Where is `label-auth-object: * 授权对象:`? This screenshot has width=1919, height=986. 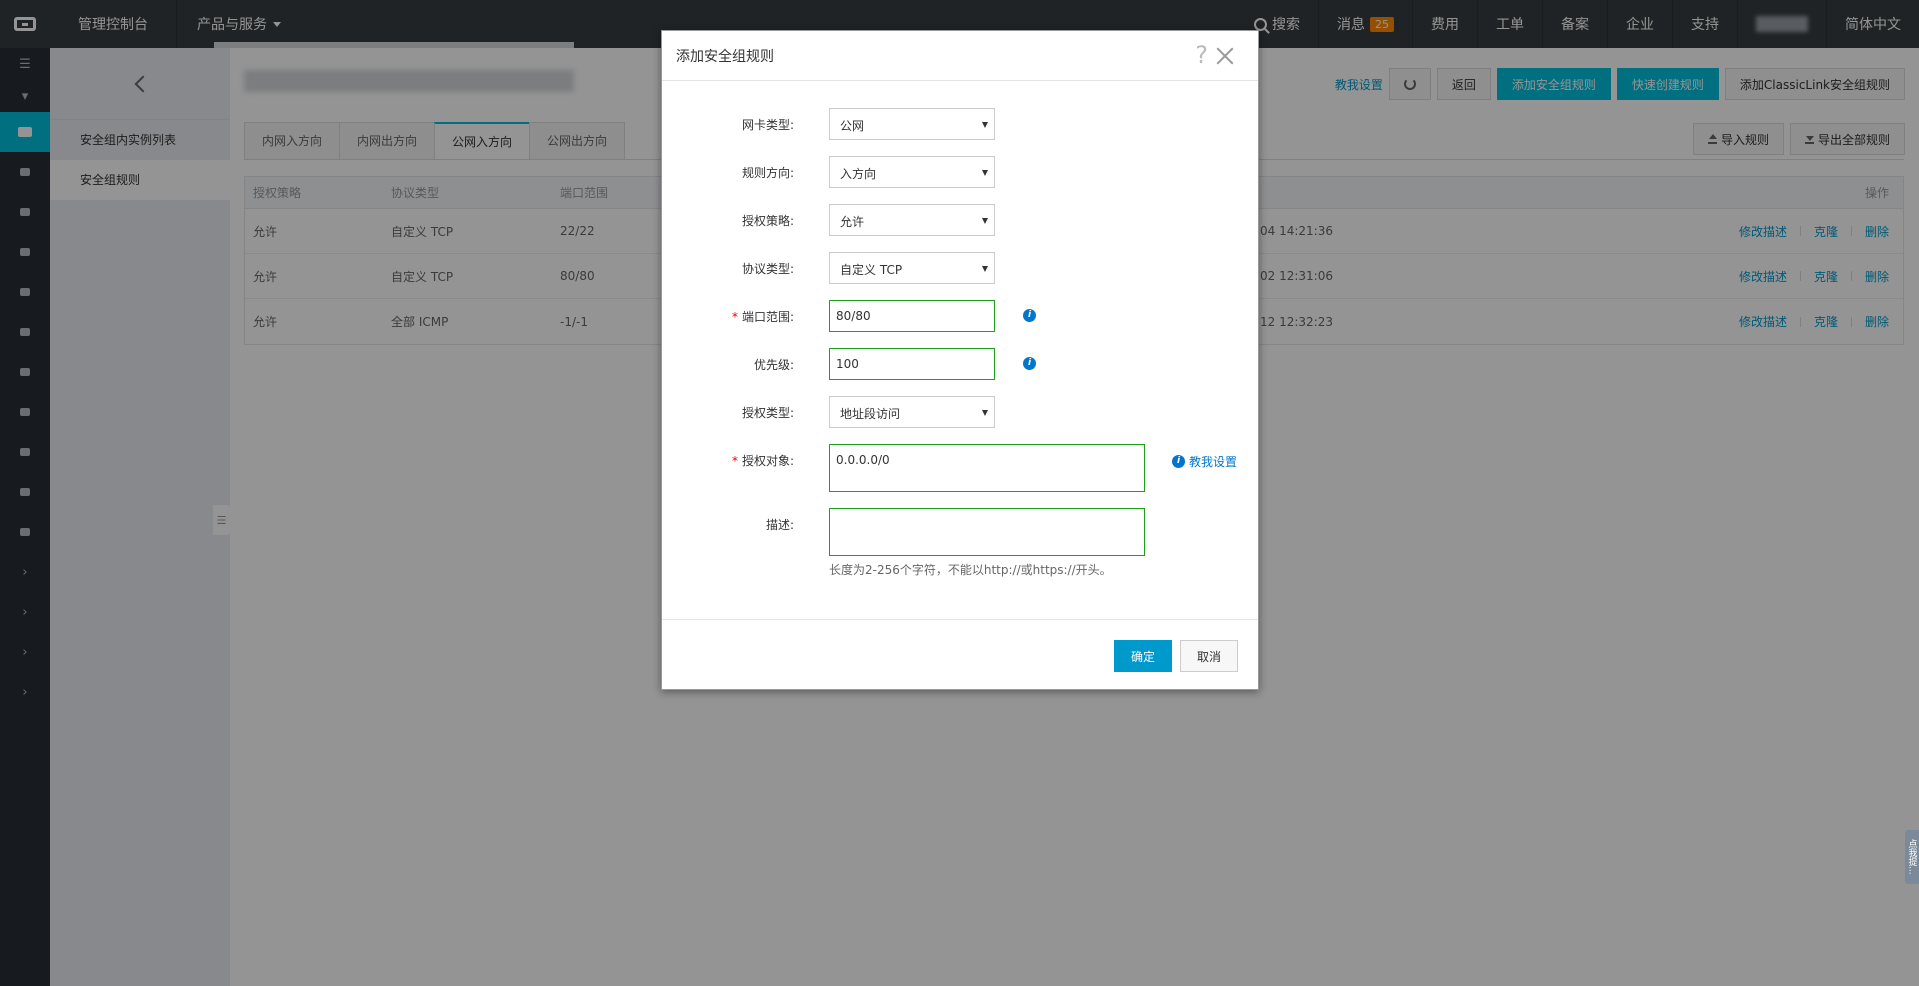 label-auth-object: * 授权对象: is located at coordinates (763, 460).